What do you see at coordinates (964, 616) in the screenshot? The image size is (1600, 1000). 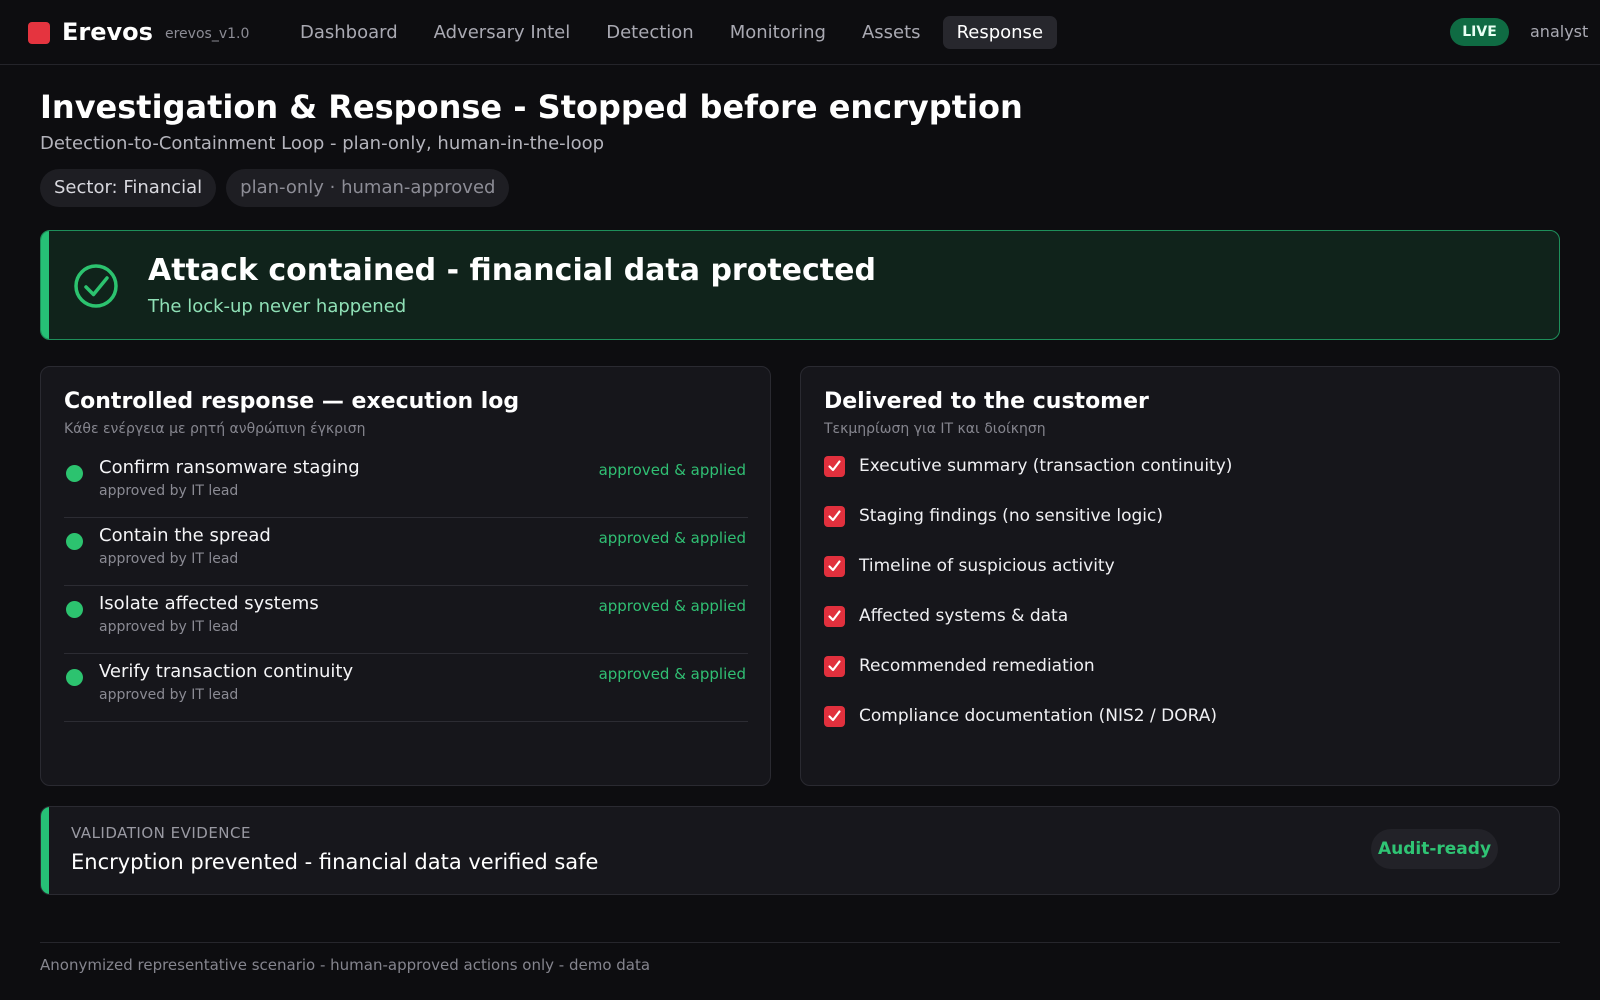 I see `deliverable-label: Affected systems & data` at bounding box center [964, 616].